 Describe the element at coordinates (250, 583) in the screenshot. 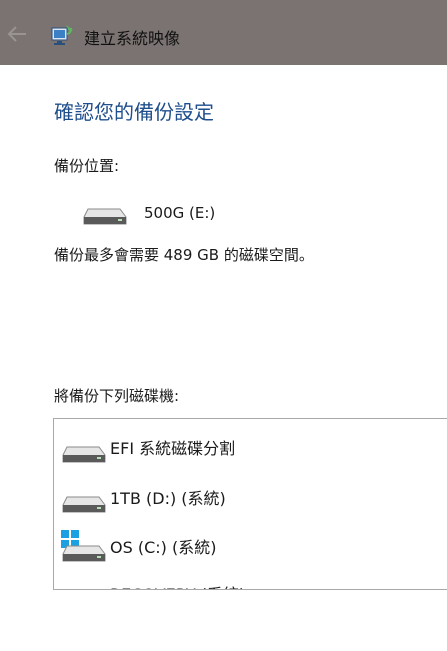

I see `list-item: RECOVERY (系統)` at that location.